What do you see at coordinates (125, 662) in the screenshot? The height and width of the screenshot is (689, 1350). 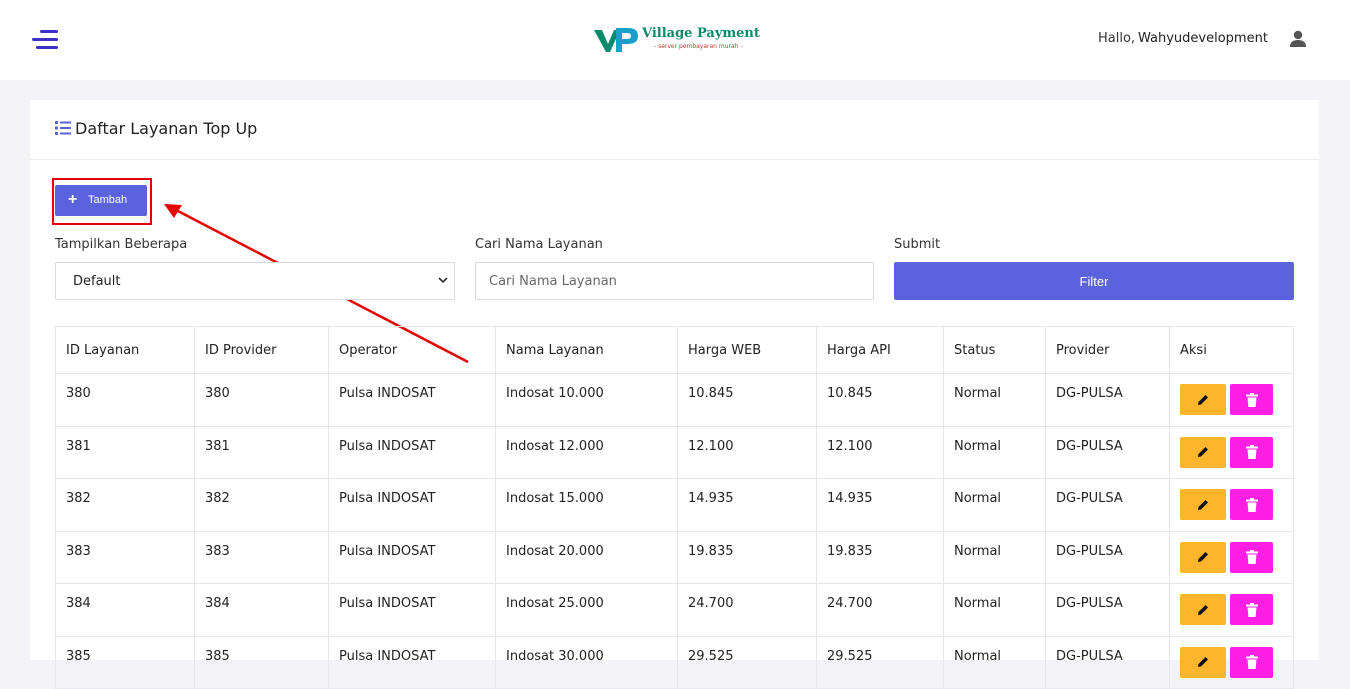 I see `cell-id-layanan: 385` at bounding box center [125, 662].